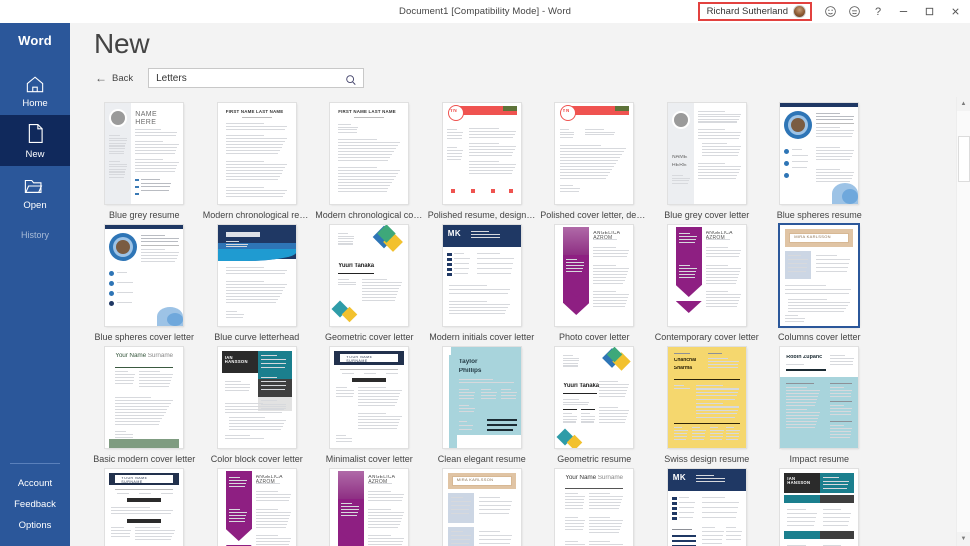 This screenshot has width=970, height=546. Describe the element at coordinates (963, 104) in the screenshot. I see `scroll-up-arrow: ▲` at that location.